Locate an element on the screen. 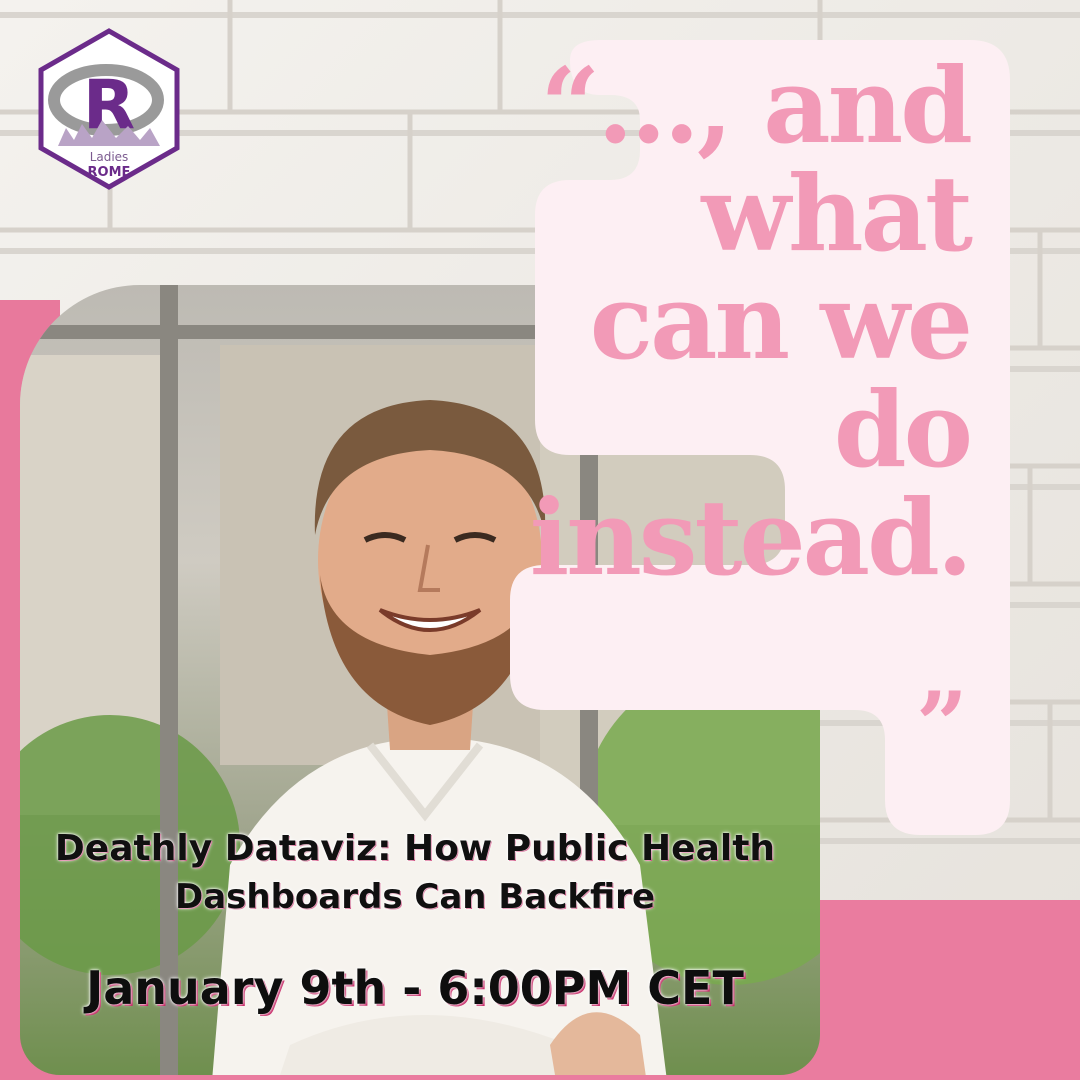 This screenshot has height=1080, width=1080. event-title-line2: Dashboards Can Backfire is located at coordinates (415, 897).